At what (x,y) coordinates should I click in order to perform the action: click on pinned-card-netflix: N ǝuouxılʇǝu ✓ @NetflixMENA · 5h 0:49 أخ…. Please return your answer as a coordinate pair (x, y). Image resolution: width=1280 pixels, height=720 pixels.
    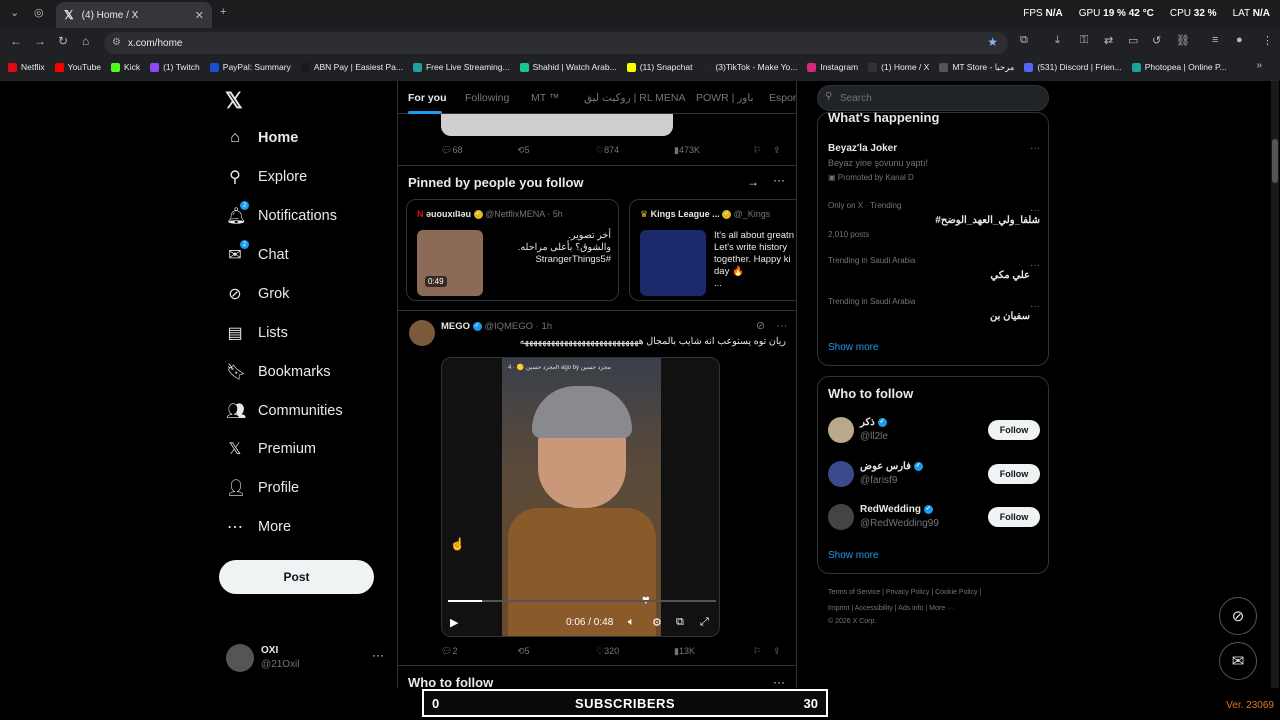
    Looking at the image, I should click on (512, 250).